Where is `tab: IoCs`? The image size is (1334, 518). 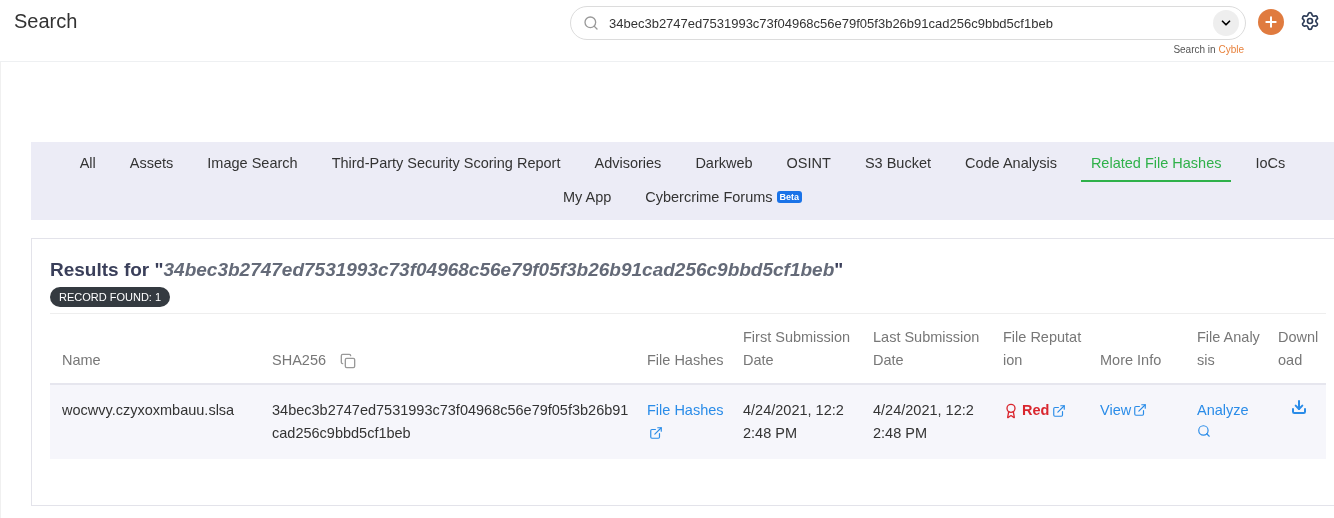
tab: IoCs is located at coordinates (1270, 165).